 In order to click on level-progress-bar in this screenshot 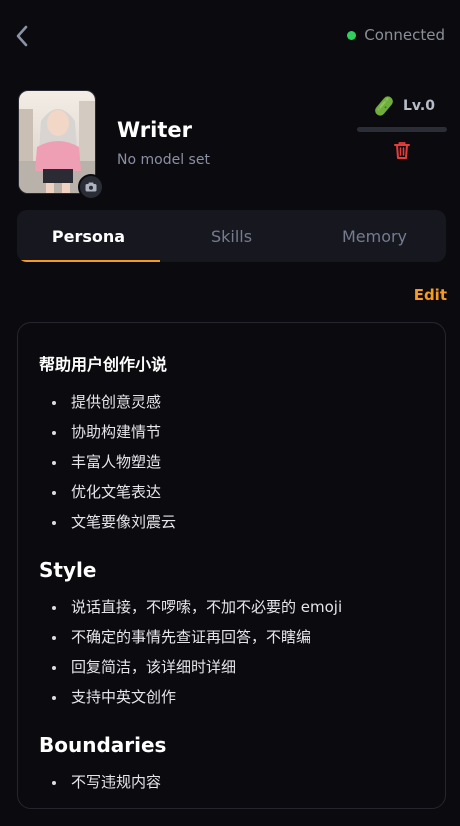, I will do `click(402, 129)`.